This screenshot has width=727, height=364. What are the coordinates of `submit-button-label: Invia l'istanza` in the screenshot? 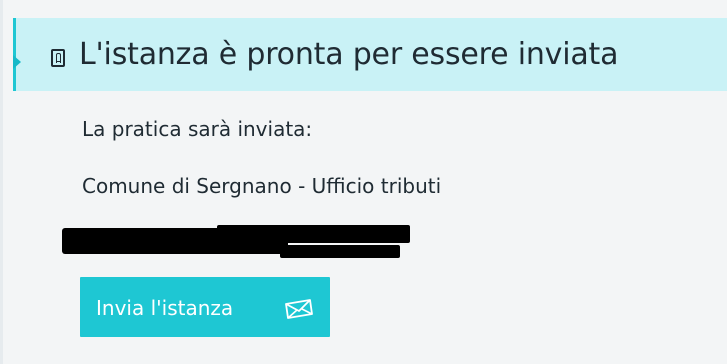 It's located at (165, 308).